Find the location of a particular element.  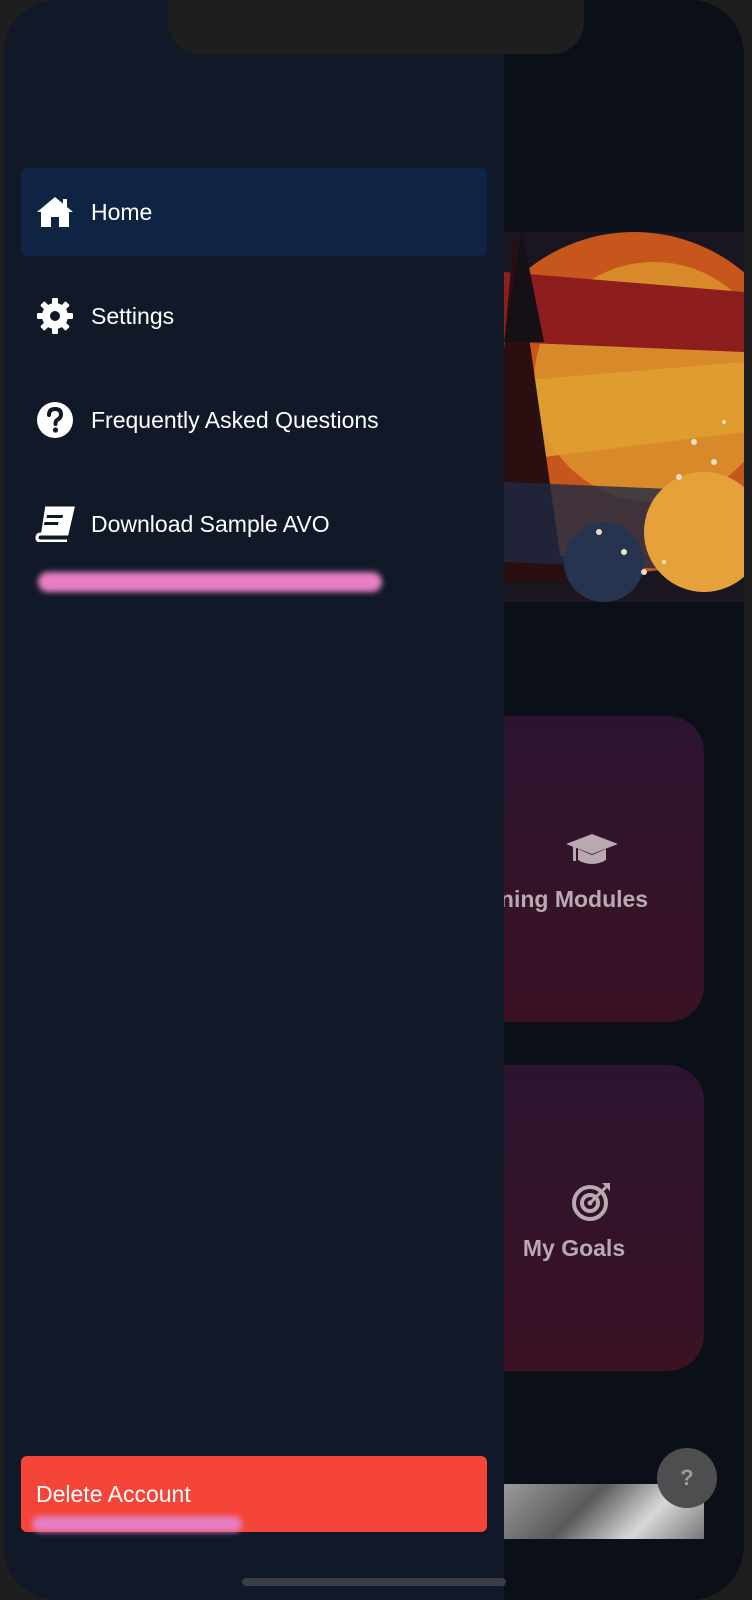

drawer-item-download-sample: Download Sample AVO is located at coordinates (254, 524).